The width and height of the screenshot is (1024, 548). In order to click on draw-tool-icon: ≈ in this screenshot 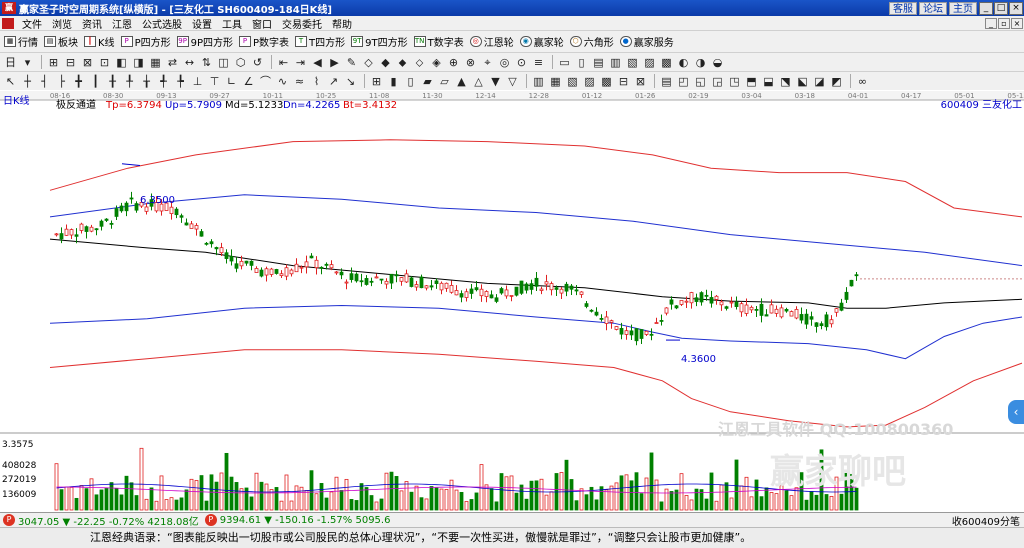, I will do `click(299, 81)`.